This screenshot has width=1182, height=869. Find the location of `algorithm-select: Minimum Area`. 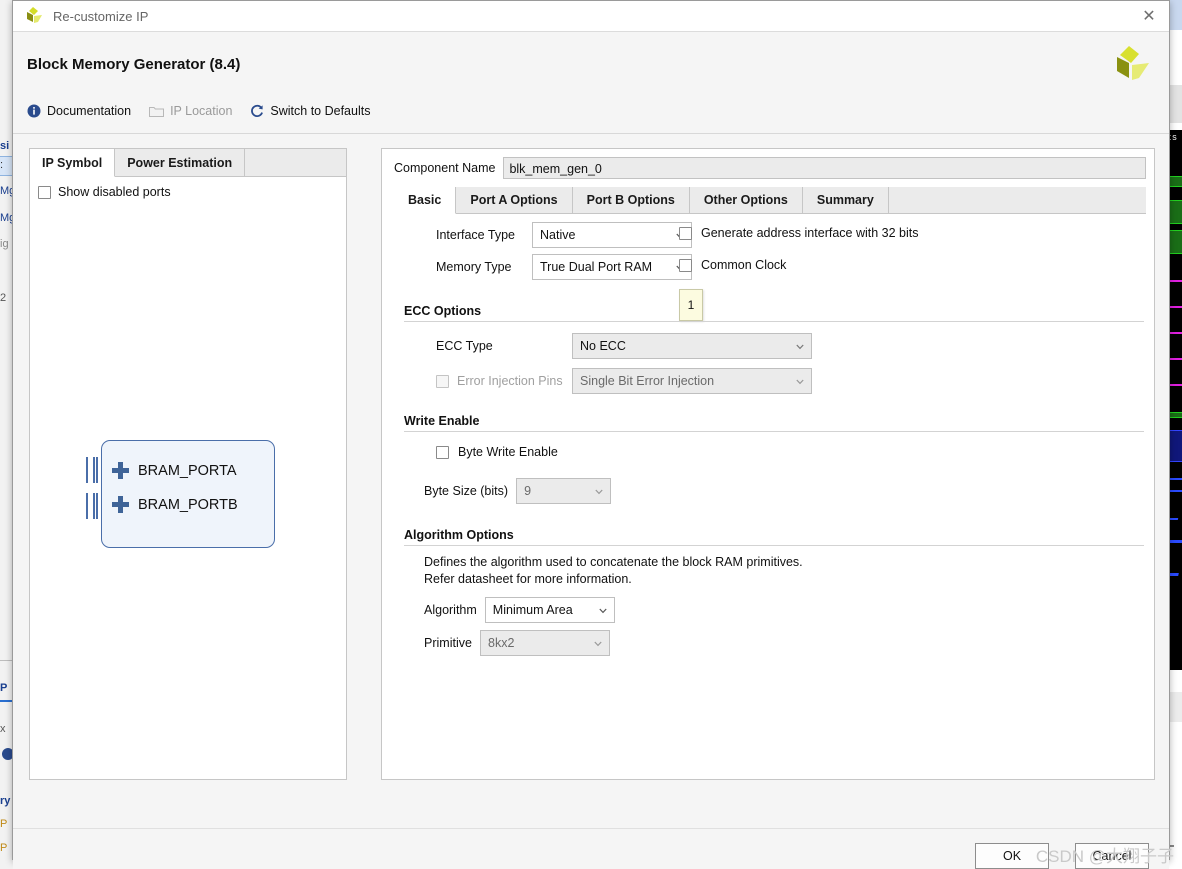

algorithm-select: Minimum Area is located at coordinates (549, 610).